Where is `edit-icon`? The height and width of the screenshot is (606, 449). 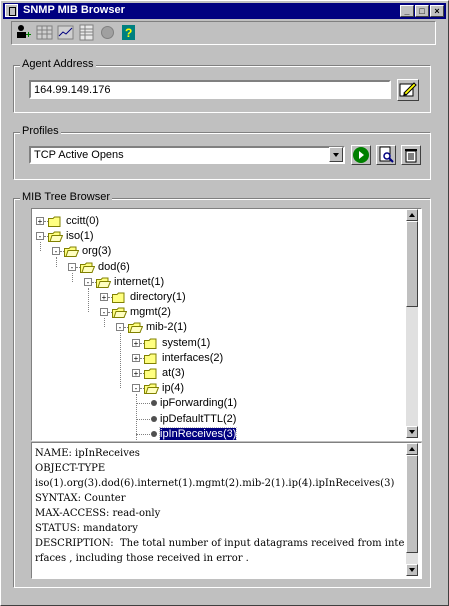 edit-icon is located at coordinates (408, 89).